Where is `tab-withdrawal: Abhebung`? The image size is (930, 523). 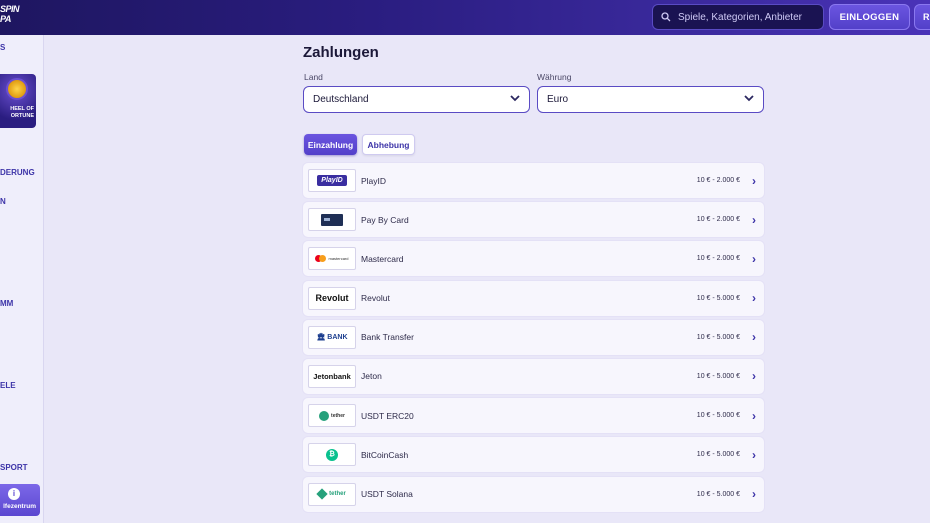 tab-withdrawal: Abhebung is located at coordinates (388, 144).